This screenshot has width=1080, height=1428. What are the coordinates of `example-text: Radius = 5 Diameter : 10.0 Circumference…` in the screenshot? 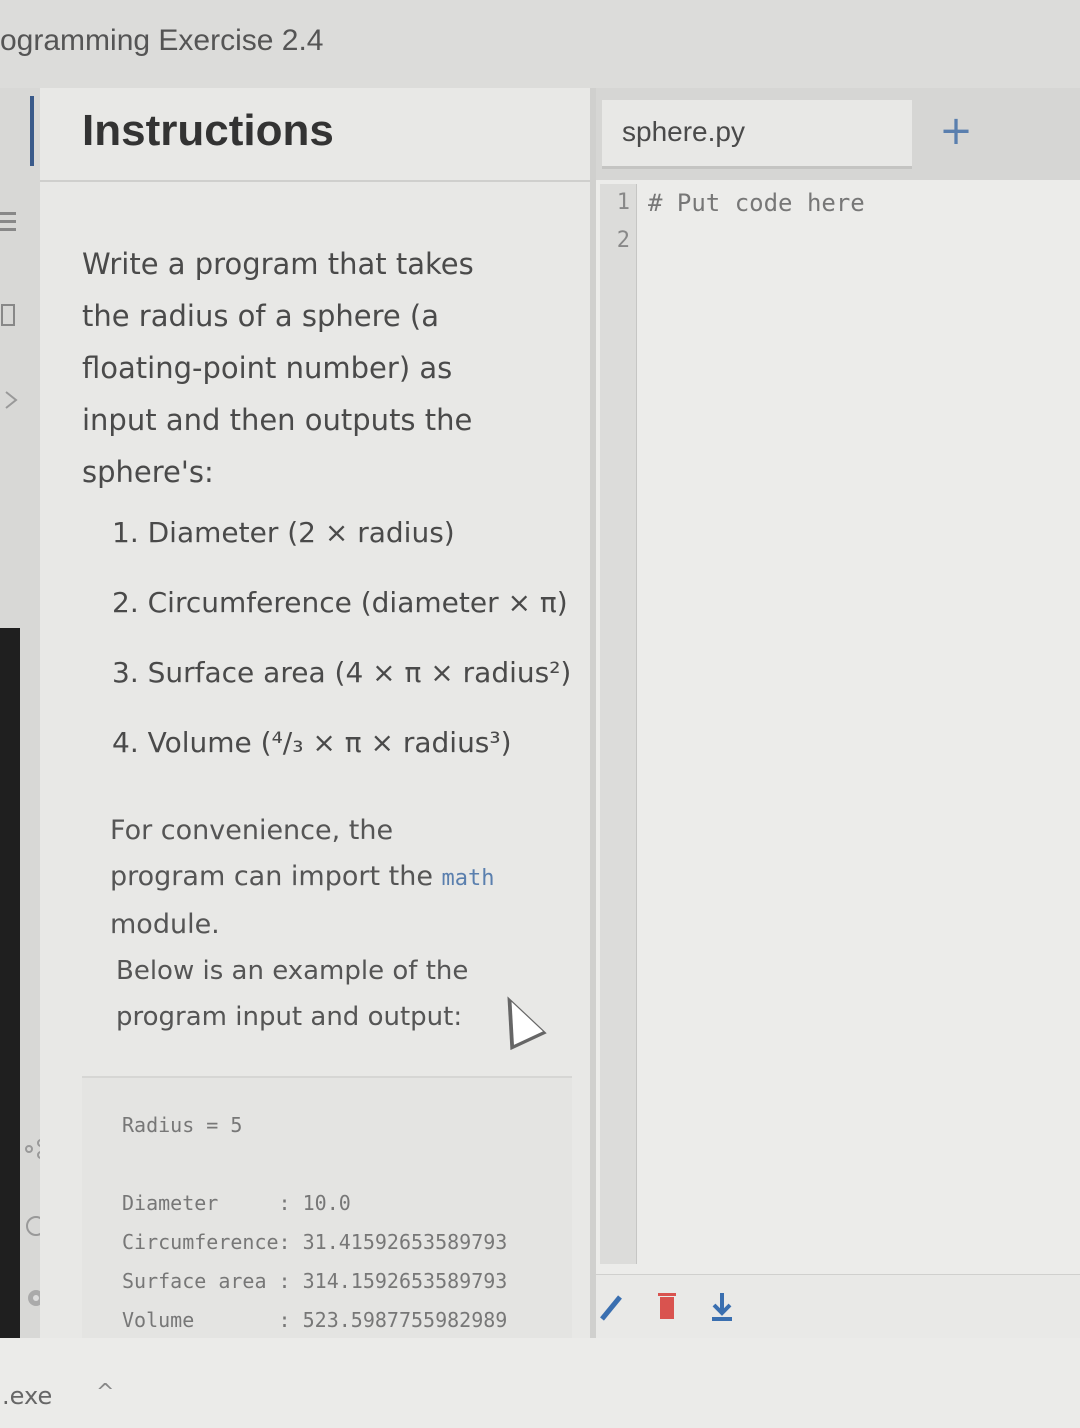 It's located at (314, 1223).